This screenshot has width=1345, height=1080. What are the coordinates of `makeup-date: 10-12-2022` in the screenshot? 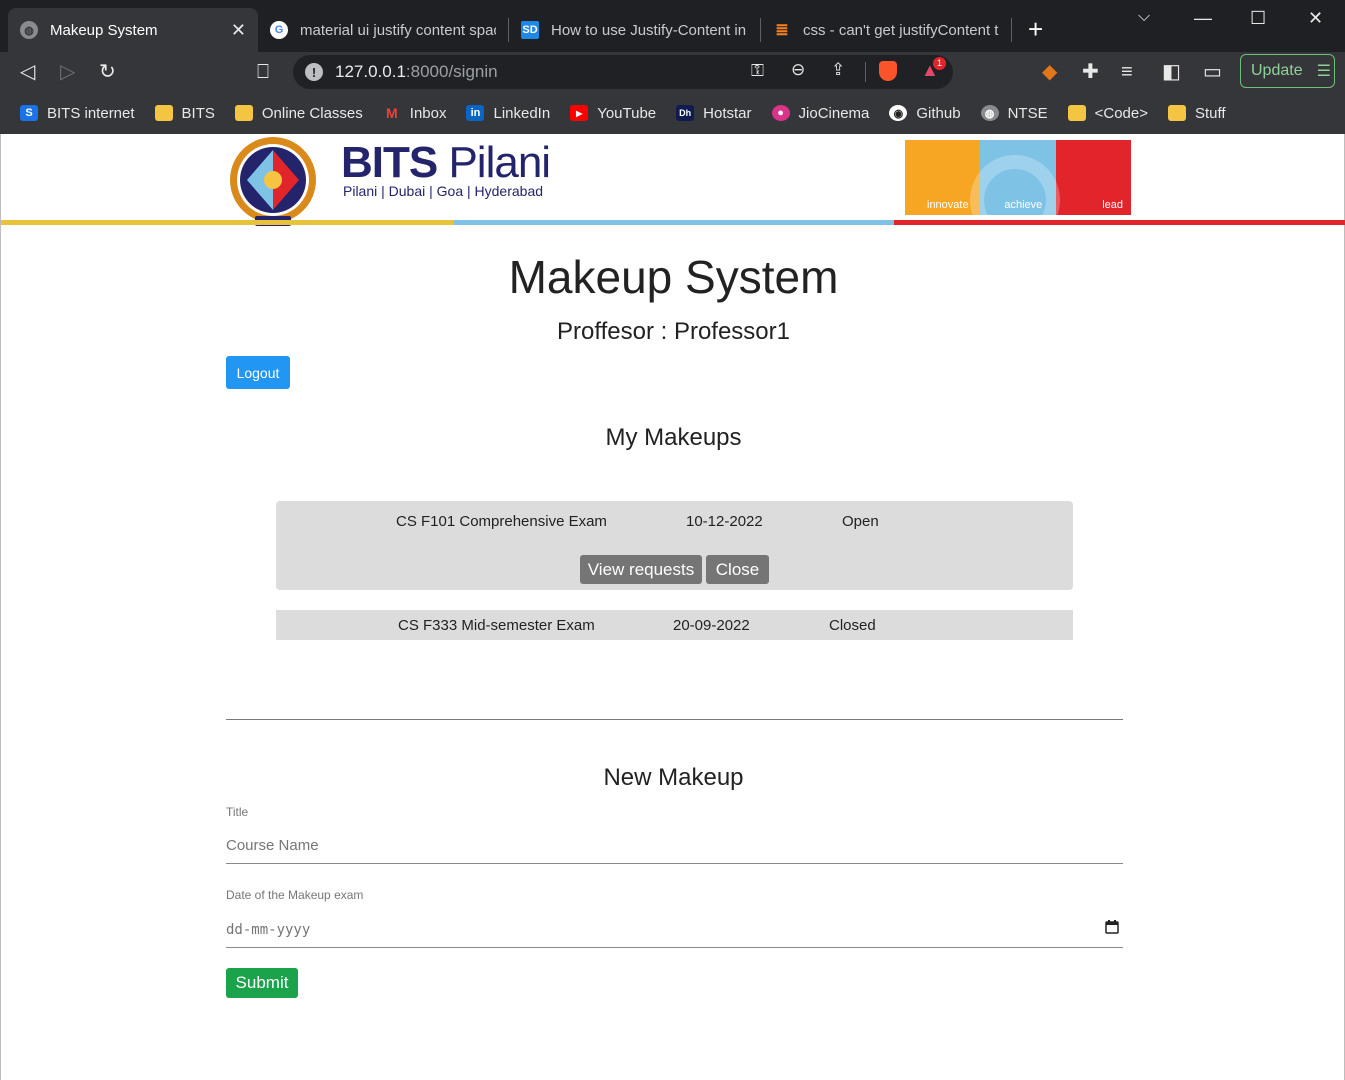 It's located at (724, 521).